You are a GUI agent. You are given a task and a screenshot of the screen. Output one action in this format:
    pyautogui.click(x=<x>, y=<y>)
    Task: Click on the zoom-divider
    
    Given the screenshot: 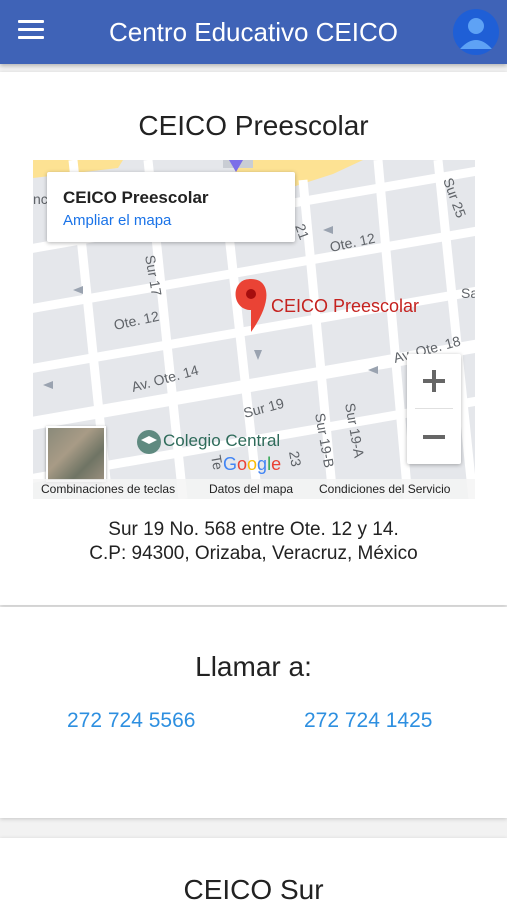 What is the action you would take?
    pyautogui.click(x=434, y=408)
    